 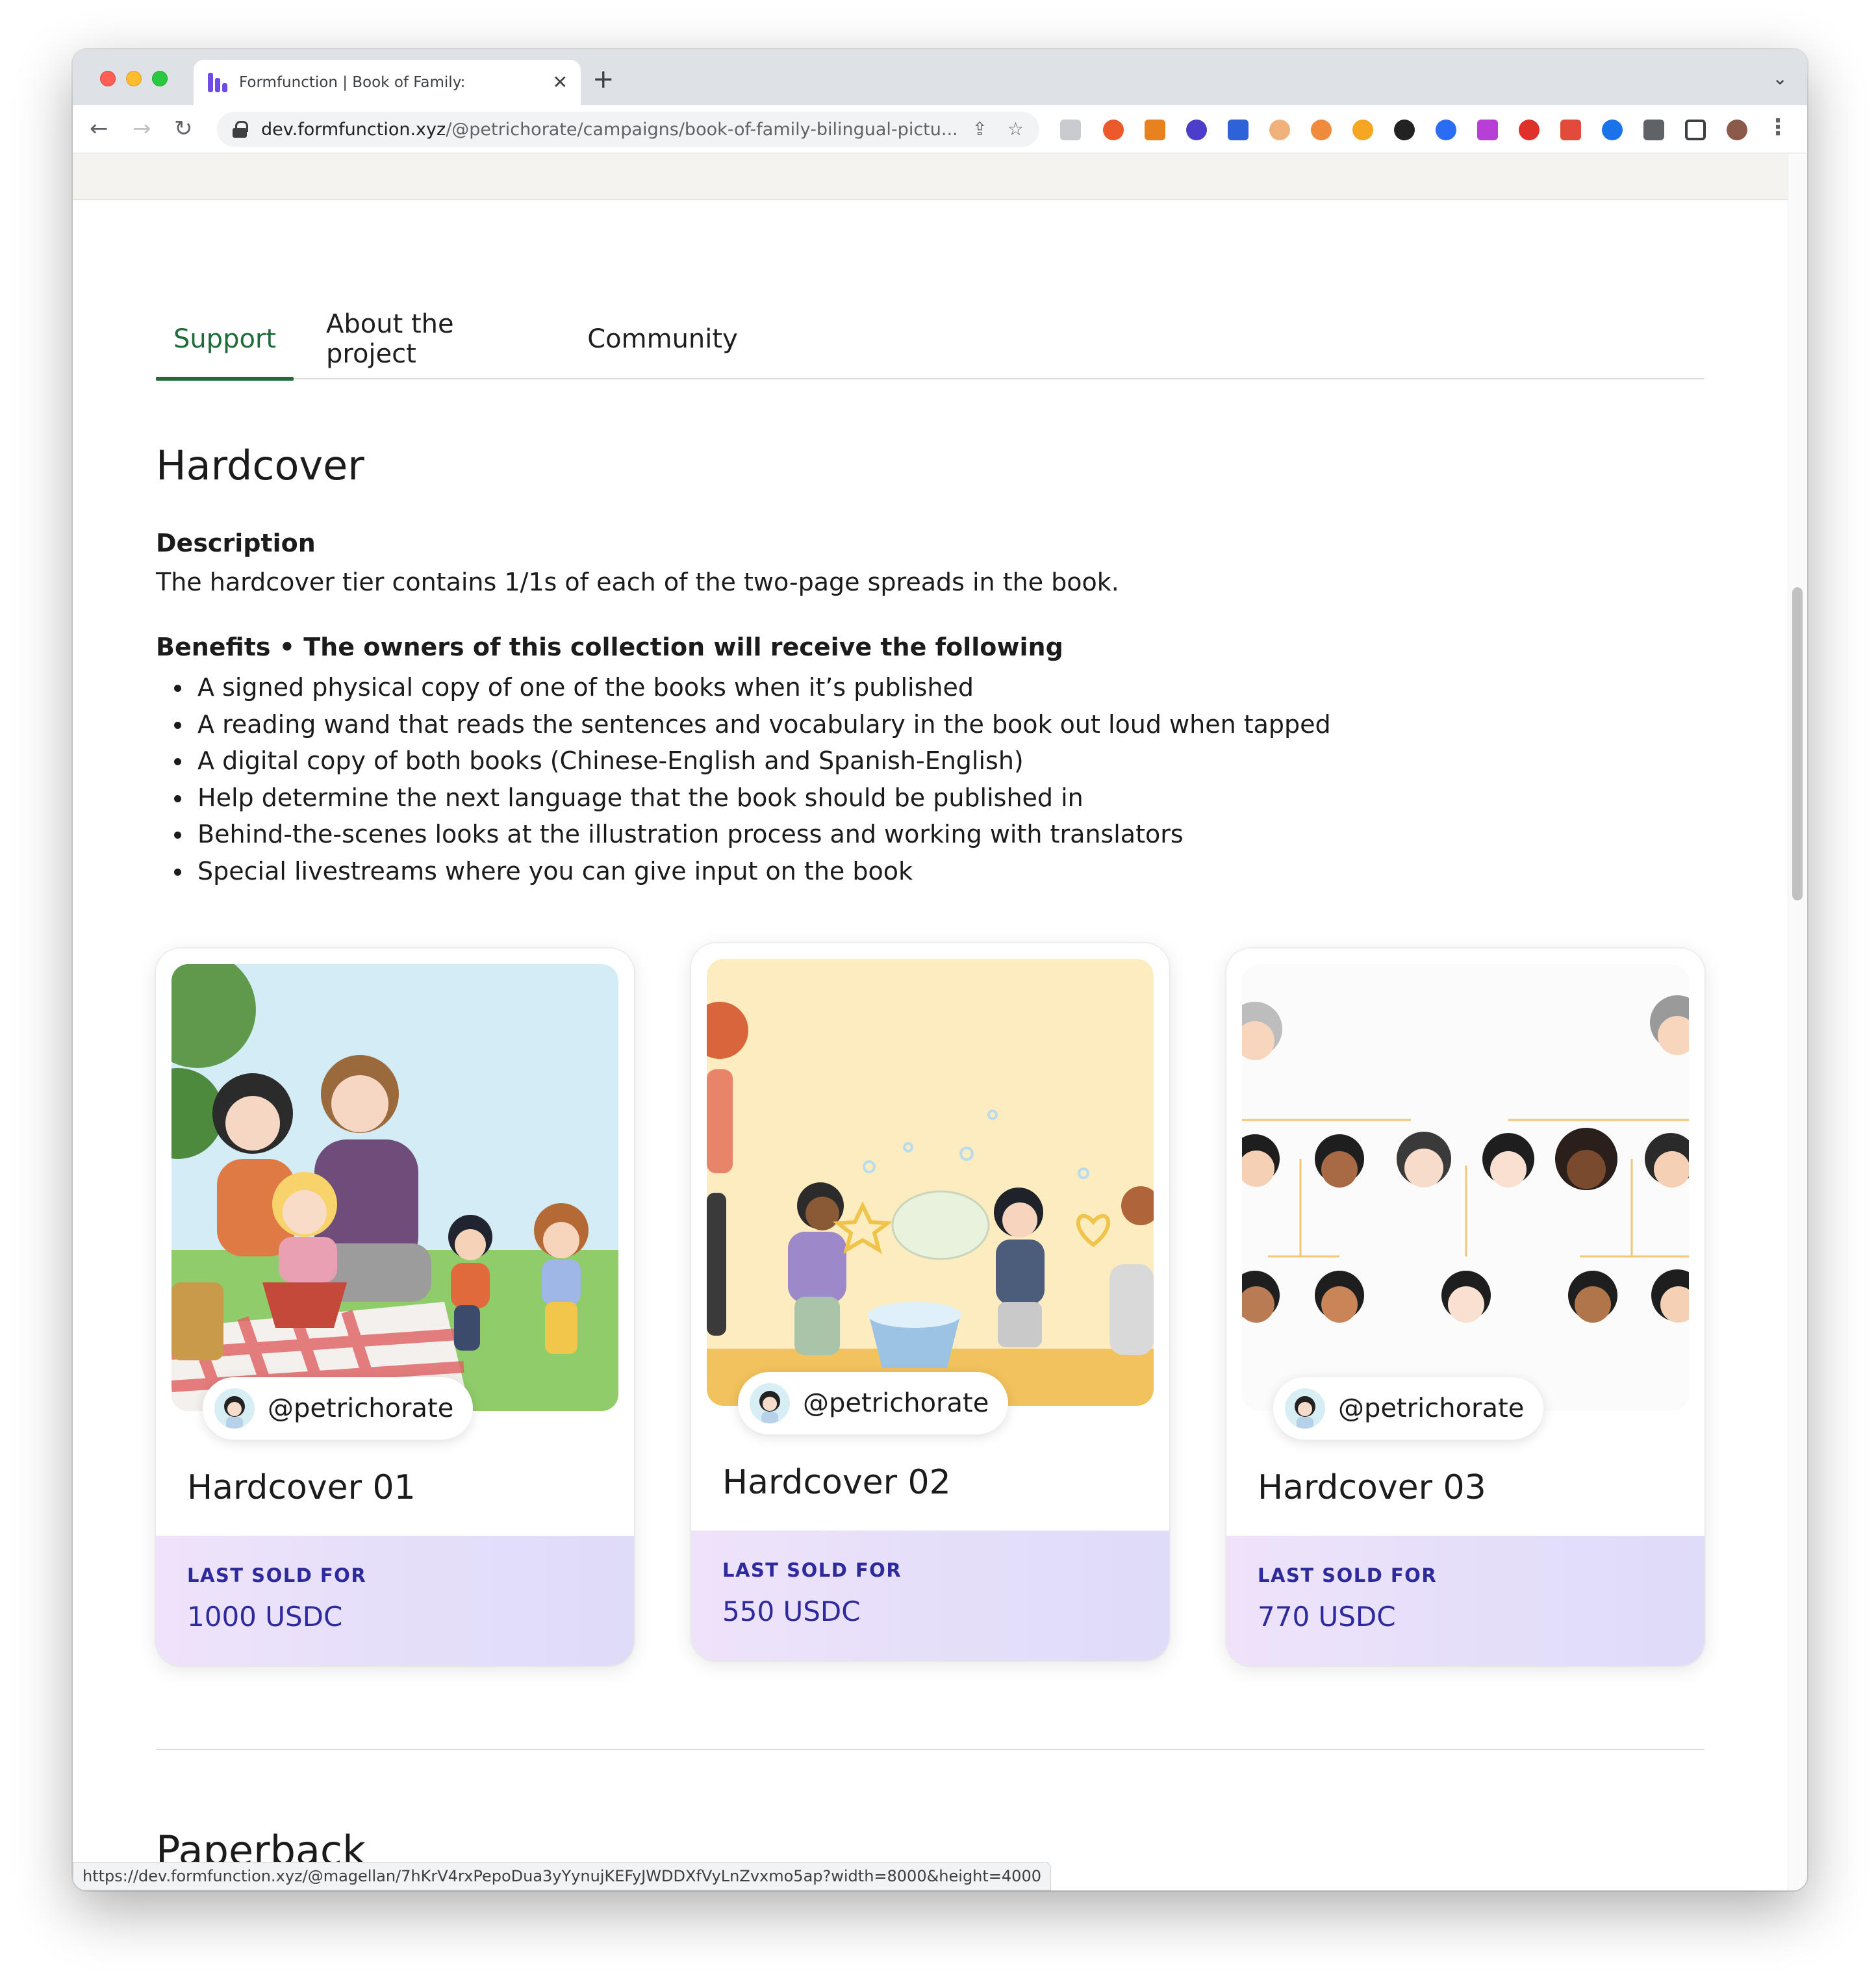 I want to click on maximize-window-button, so click(x=160, y=78).